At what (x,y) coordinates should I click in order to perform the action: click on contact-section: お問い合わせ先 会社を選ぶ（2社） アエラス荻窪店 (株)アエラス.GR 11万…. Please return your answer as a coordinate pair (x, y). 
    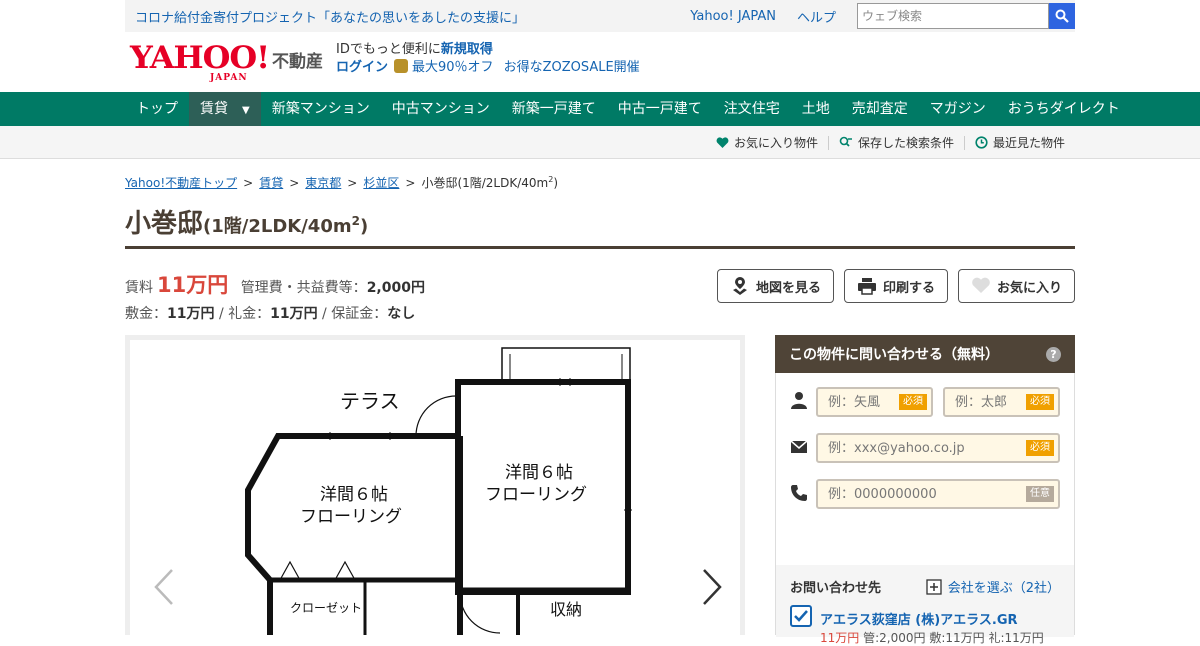
    Looking at the image, I should click on (925, 605).